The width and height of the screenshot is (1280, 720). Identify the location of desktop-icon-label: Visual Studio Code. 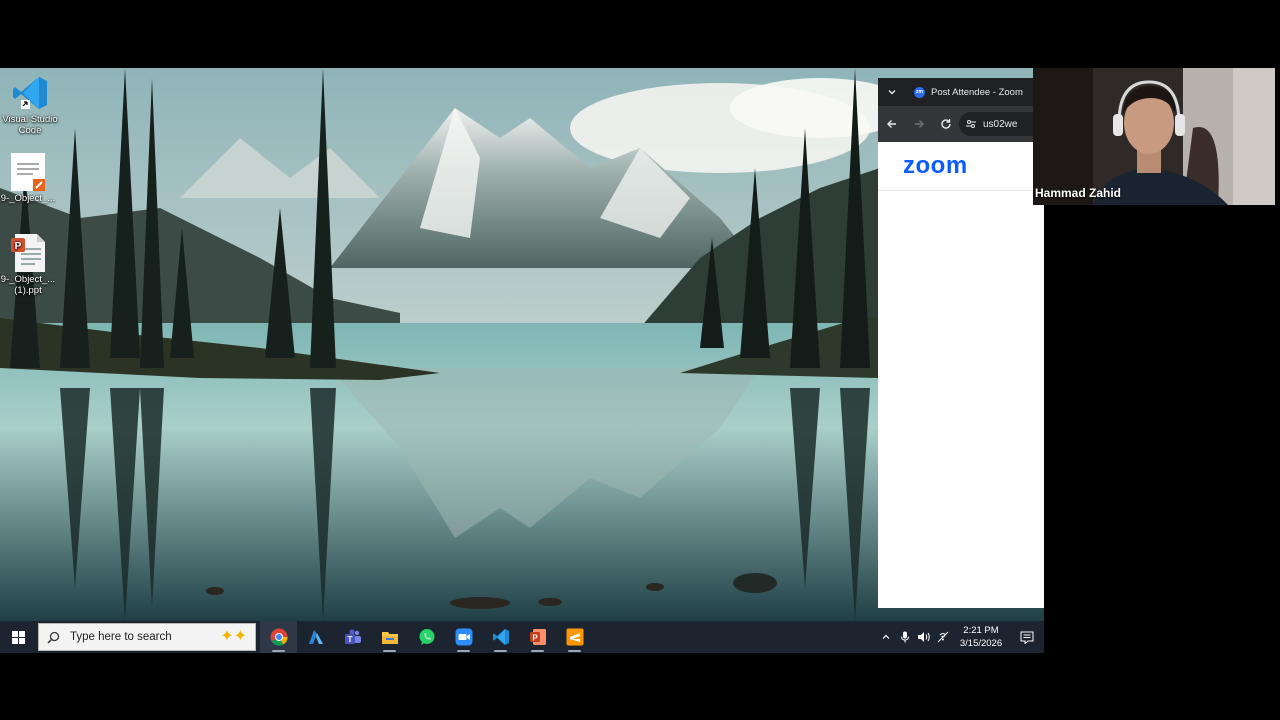
(30, 125).